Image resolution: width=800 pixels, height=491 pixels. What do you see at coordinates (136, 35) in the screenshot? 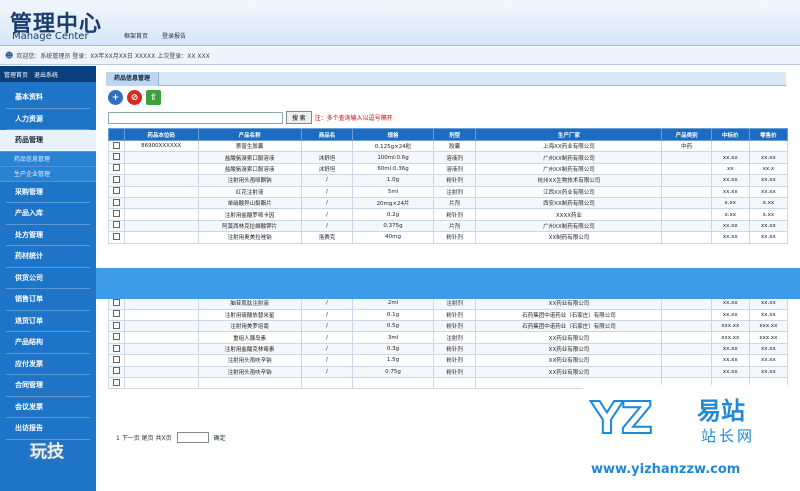
I see `top-link-home: 框架首页` at bounding box center [136, 35].